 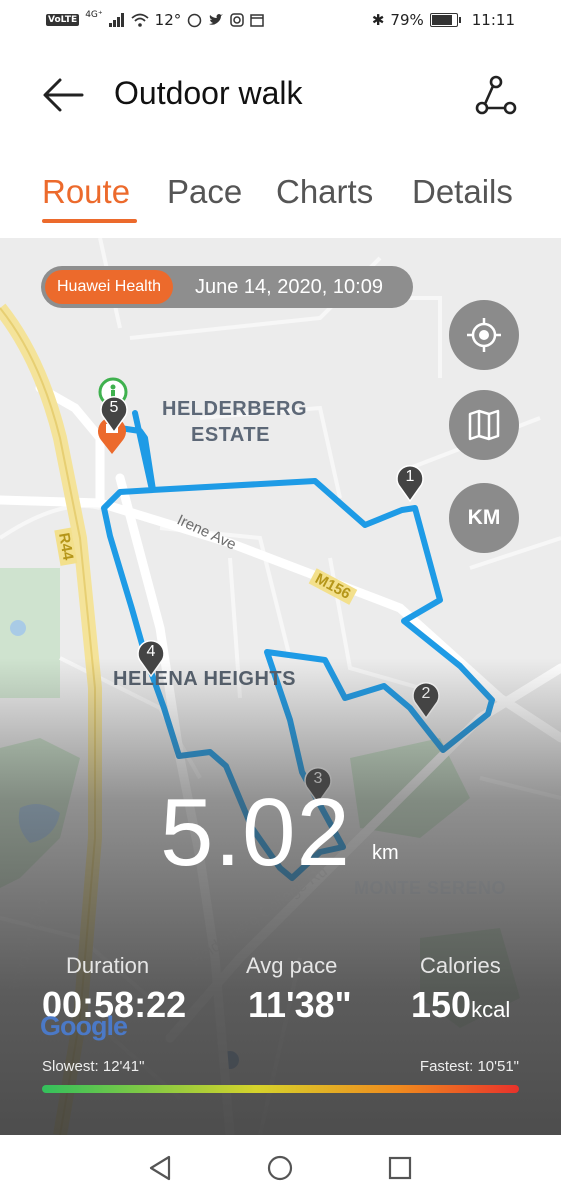 What do you see at coordinates (116, 20) in the screenshot?
I see `signal-icon` at bounding box center [116, 20].